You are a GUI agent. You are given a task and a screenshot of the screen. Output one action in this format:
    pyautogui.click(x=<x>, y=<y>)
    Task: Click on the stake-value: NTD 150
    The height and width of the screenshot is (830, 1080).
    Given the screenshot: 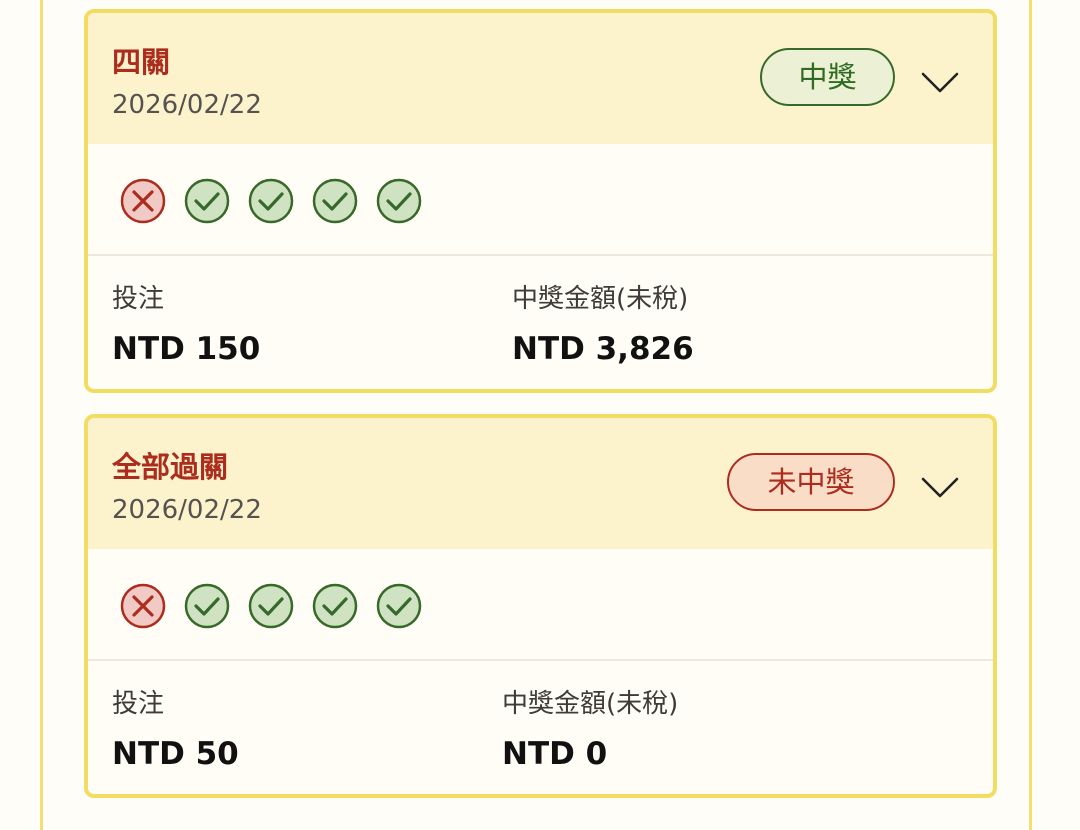 What is the action you would take?
    pyautogui.click(x=186, y=349)
    